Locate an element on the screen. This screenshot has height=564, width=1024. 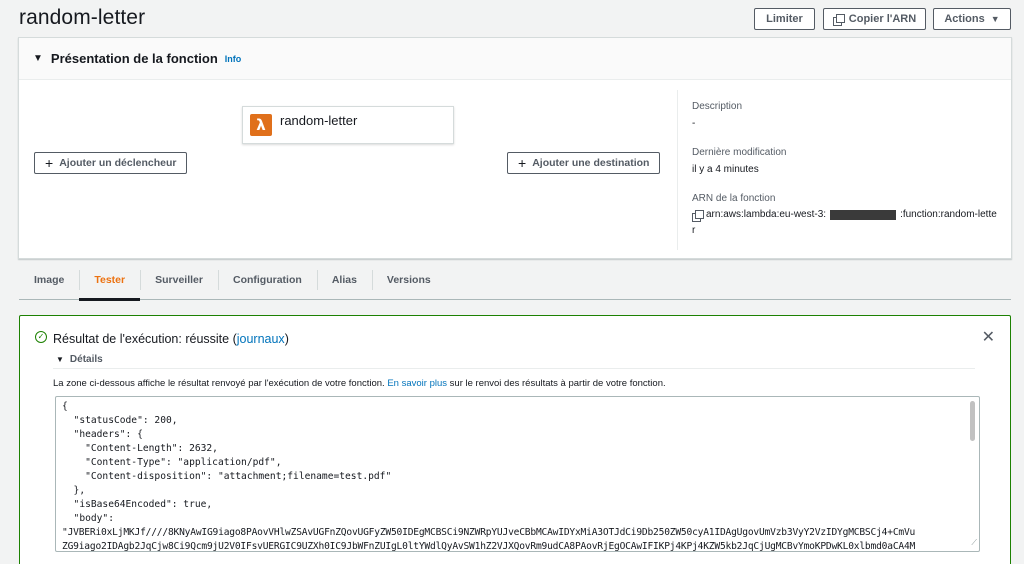
actions-label: Actions is located at coordinates (964, 19).